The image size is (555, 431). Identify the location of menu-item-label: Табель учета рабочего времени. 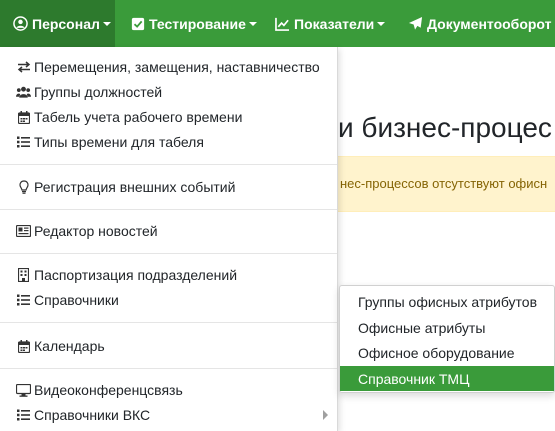
(138, 117).